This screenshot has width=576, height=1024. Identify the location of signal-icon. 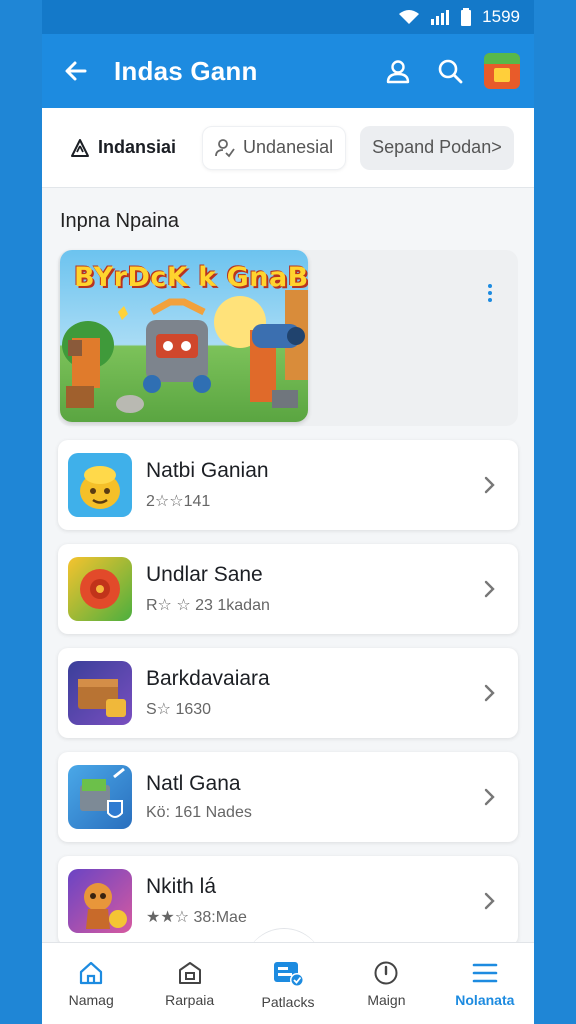
(440, 17).